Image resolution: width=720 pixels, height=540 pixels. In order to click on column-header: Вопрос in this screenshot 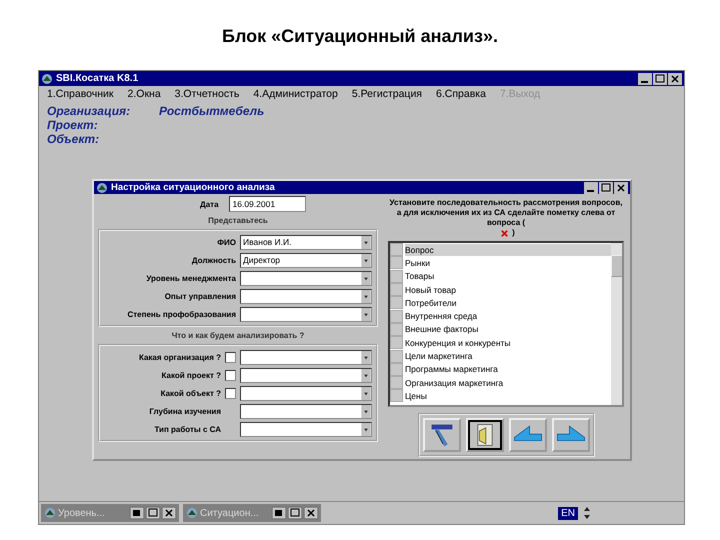, I will do `click(508, 250)`.